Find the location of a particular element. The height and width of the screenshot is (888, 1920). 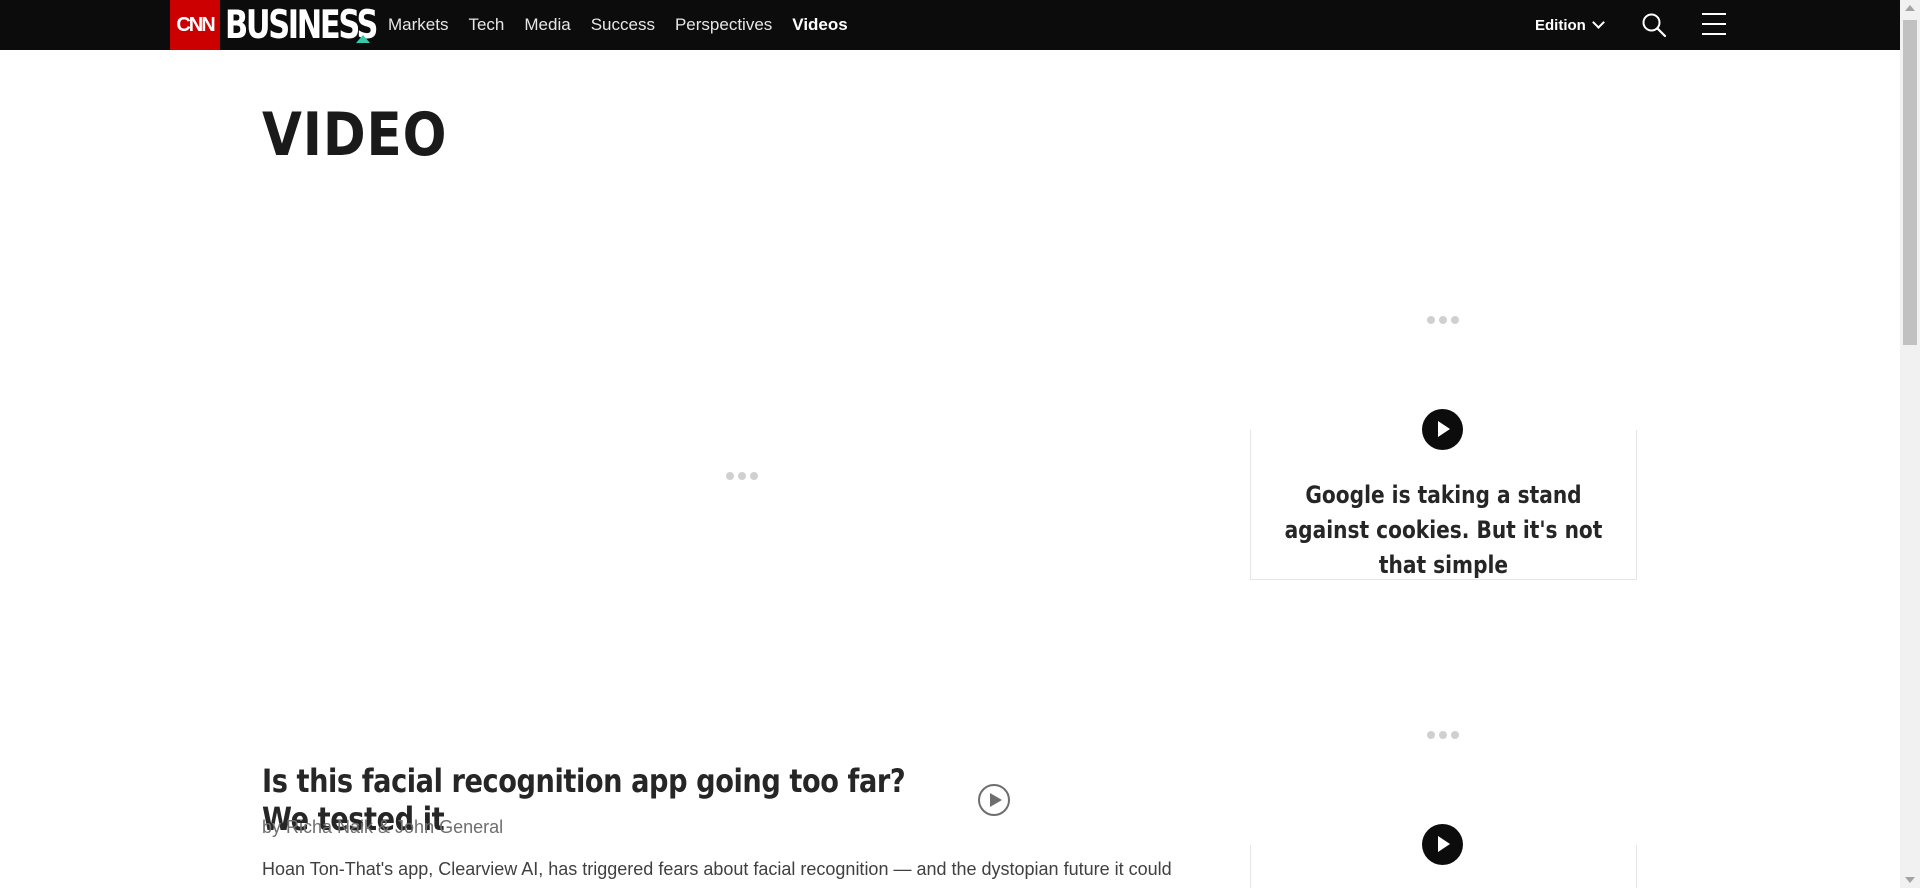

edition-selector: Edition is located at coordinates (1570, 25).